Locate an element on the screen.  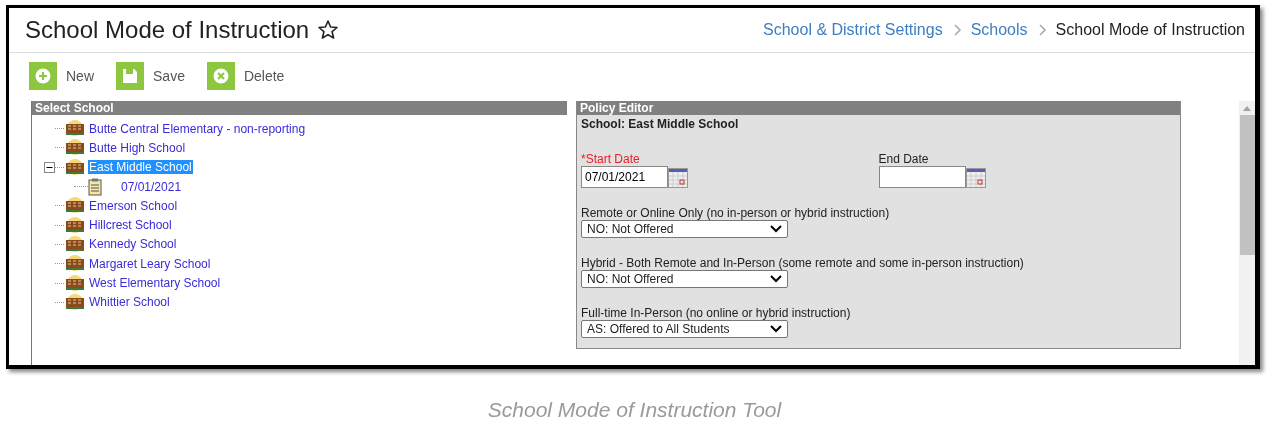
clipboard-icon is located at coordinates (95, 186).